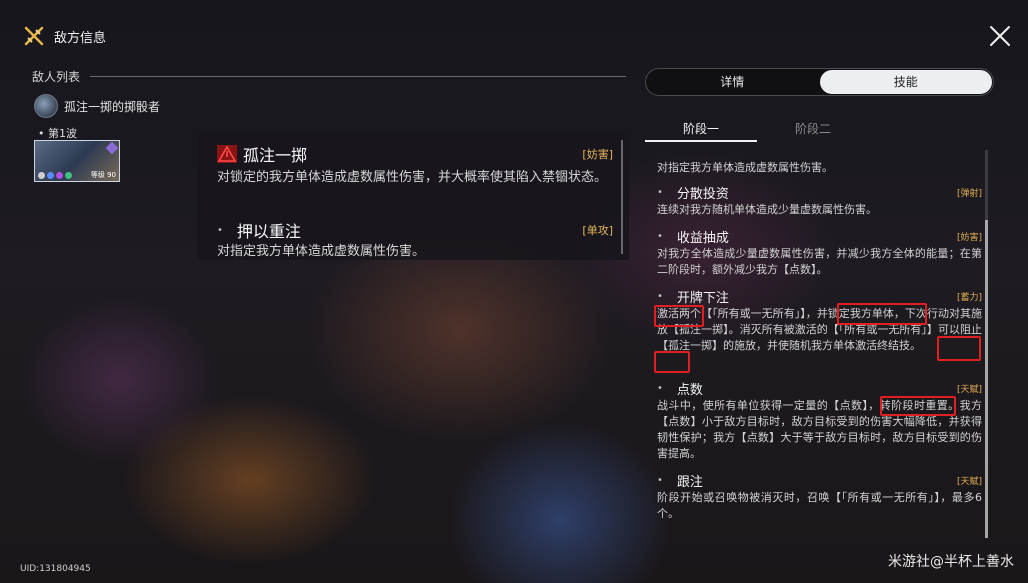 The height and width of the screenshot is (583, 1028). Describe the element at coordinates (689, 482) in the screenshot. I see `skill-name: 跟注` at that location.